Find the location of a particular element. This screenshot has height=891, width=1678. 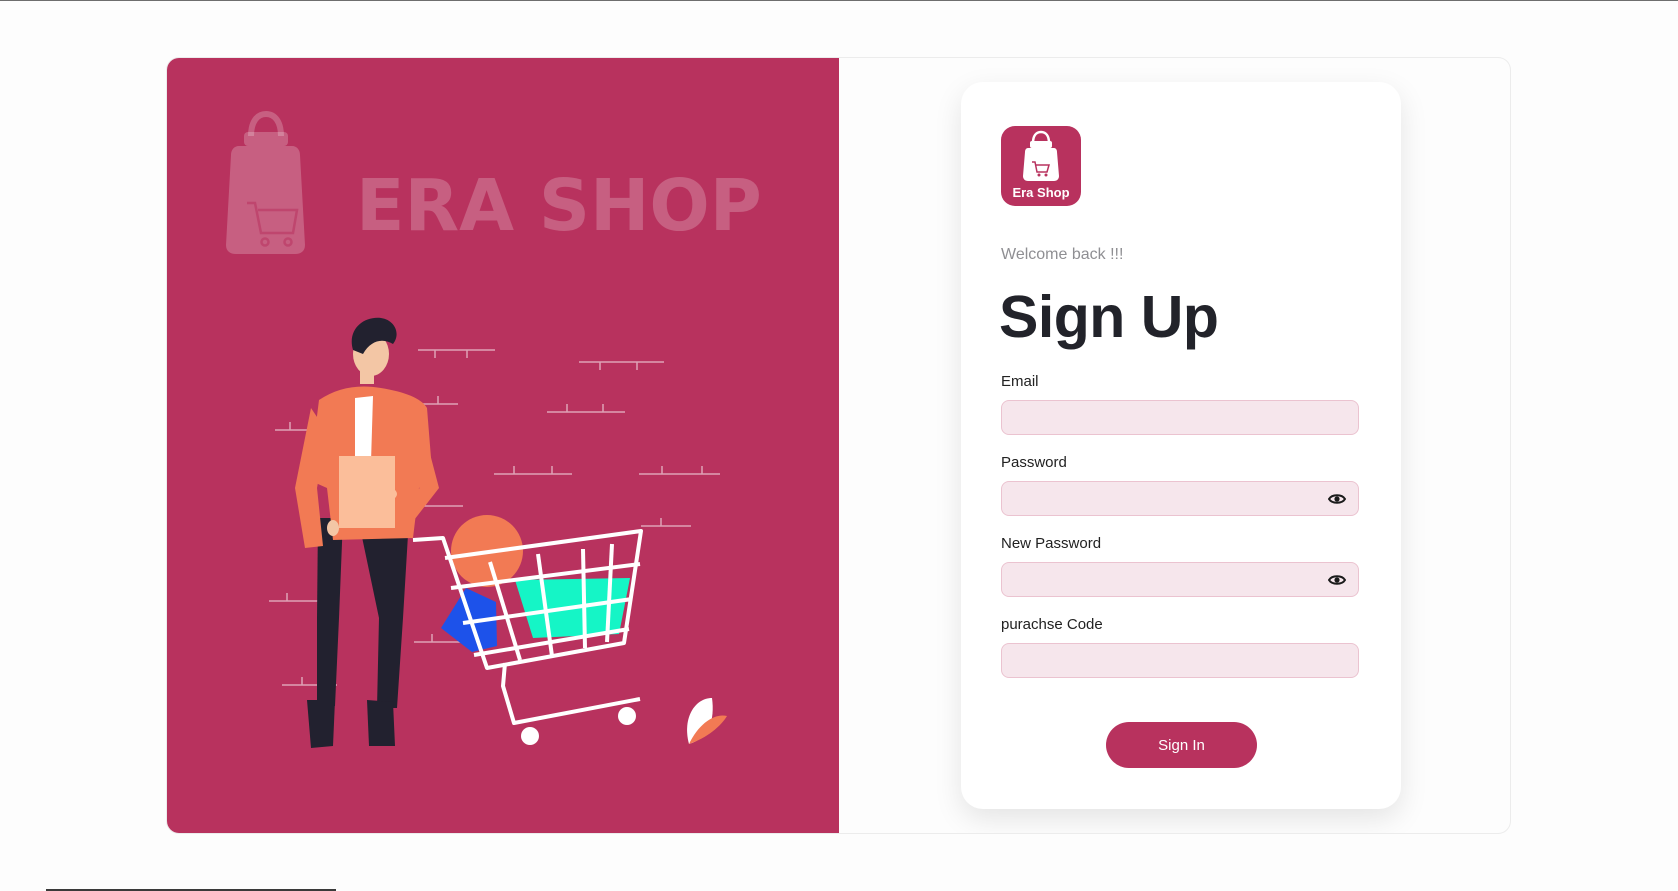

welcome-text: Welcome back !!! is located at coordinates (1062, 254).